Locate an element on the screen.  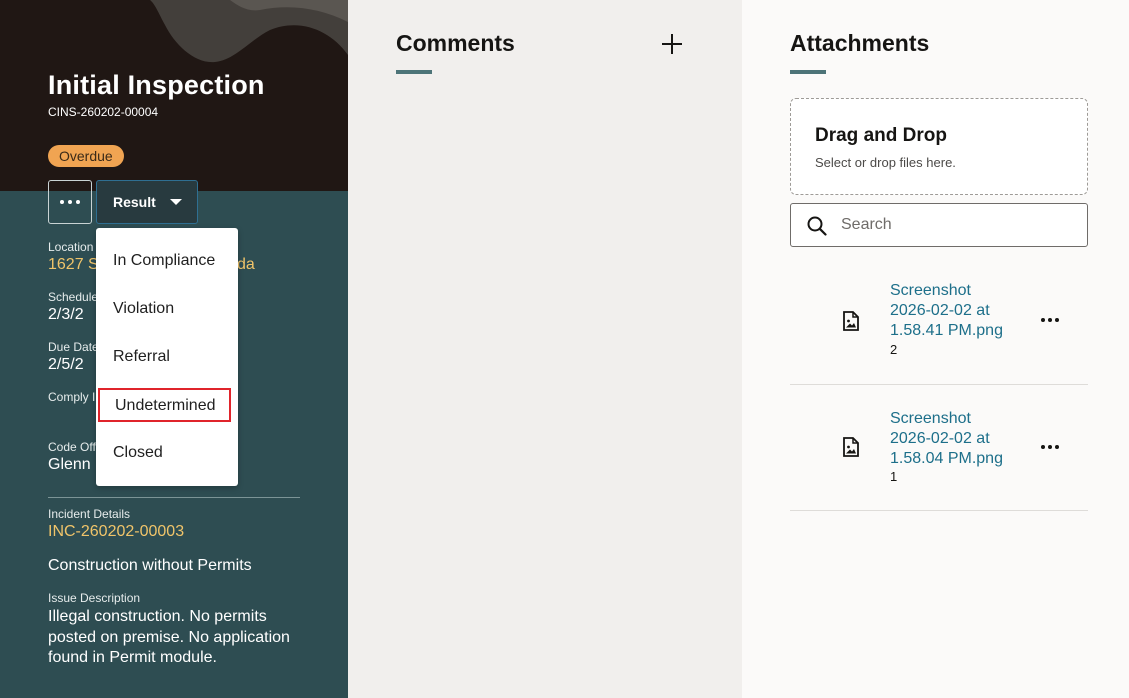
menu-item-closed: Closed is located at coordinates (167, 453).